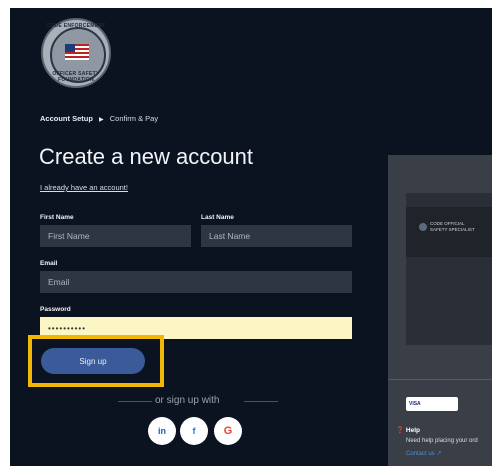  What do you see at coordinates (84, 187) in the screenshot?
I see `already-have-account-link: I already have an account!` at bounding box center [84, 187].